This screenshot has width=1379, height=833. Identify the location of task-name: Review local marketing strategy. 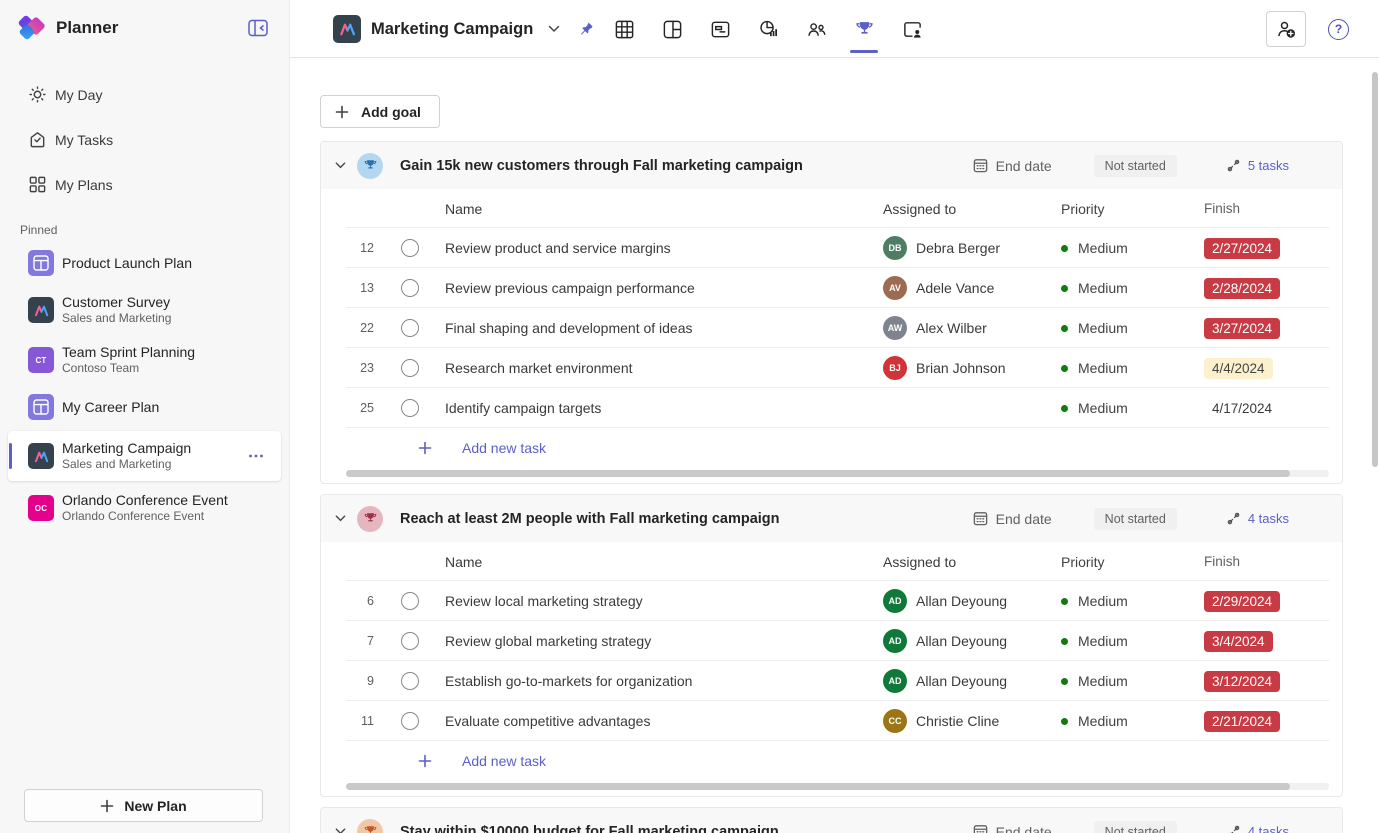
(655, 601).